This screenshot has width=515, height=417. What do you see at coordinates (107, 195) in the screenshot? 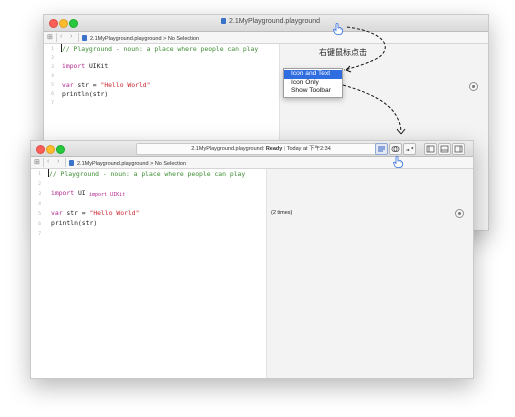
I see `autocomplete-suggestion: import UIKit` at bounding box center [107, 195].